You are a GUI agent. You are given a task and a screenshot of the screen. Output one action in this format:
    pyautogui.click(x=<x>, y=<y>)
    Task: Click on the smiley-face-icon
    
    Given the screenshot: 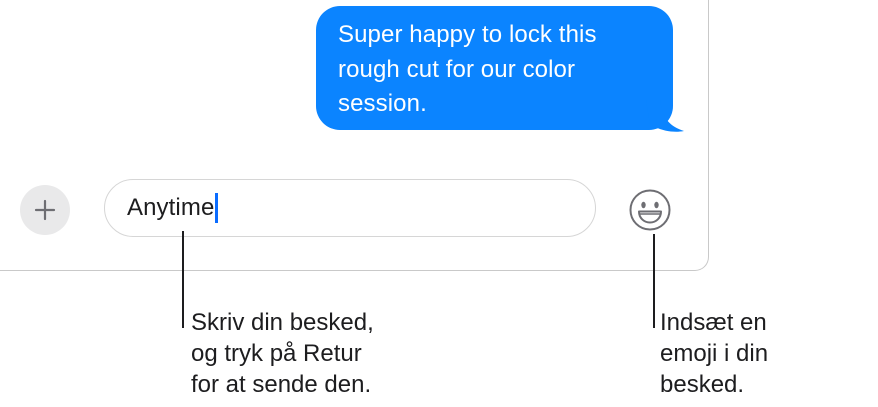 What is the action you would take?
    pyautogui.click(x=650, y=210)
    